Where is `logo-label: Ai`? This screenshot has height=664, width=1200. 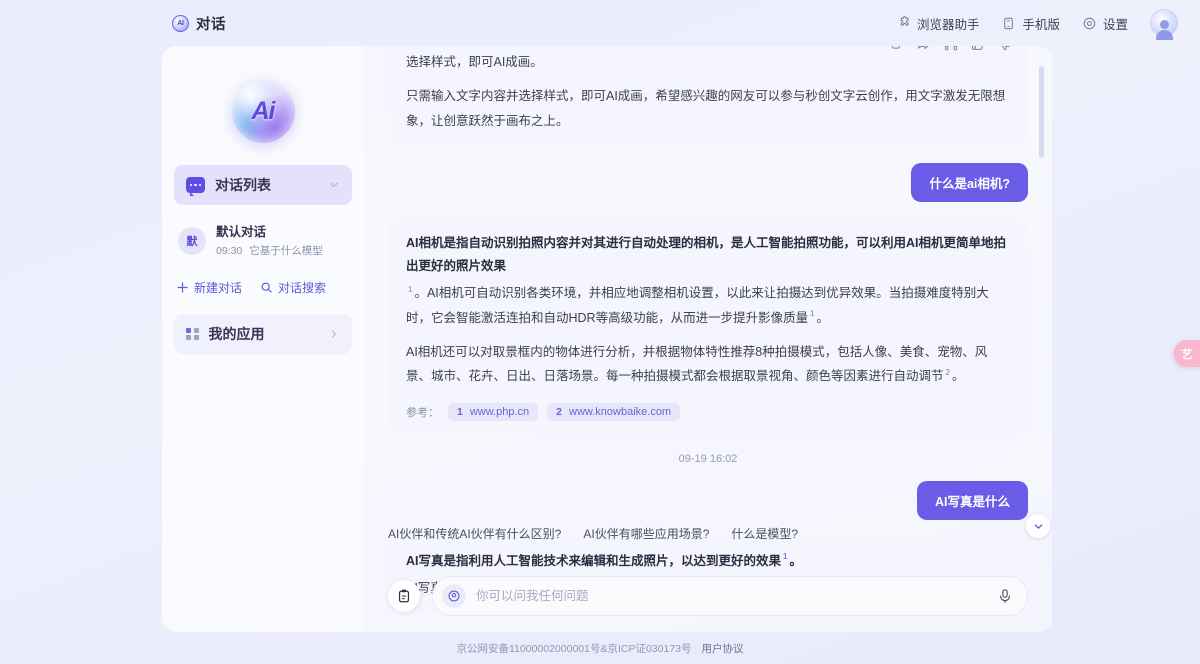
logo-label: Ai is located at coordinates (263, 111).